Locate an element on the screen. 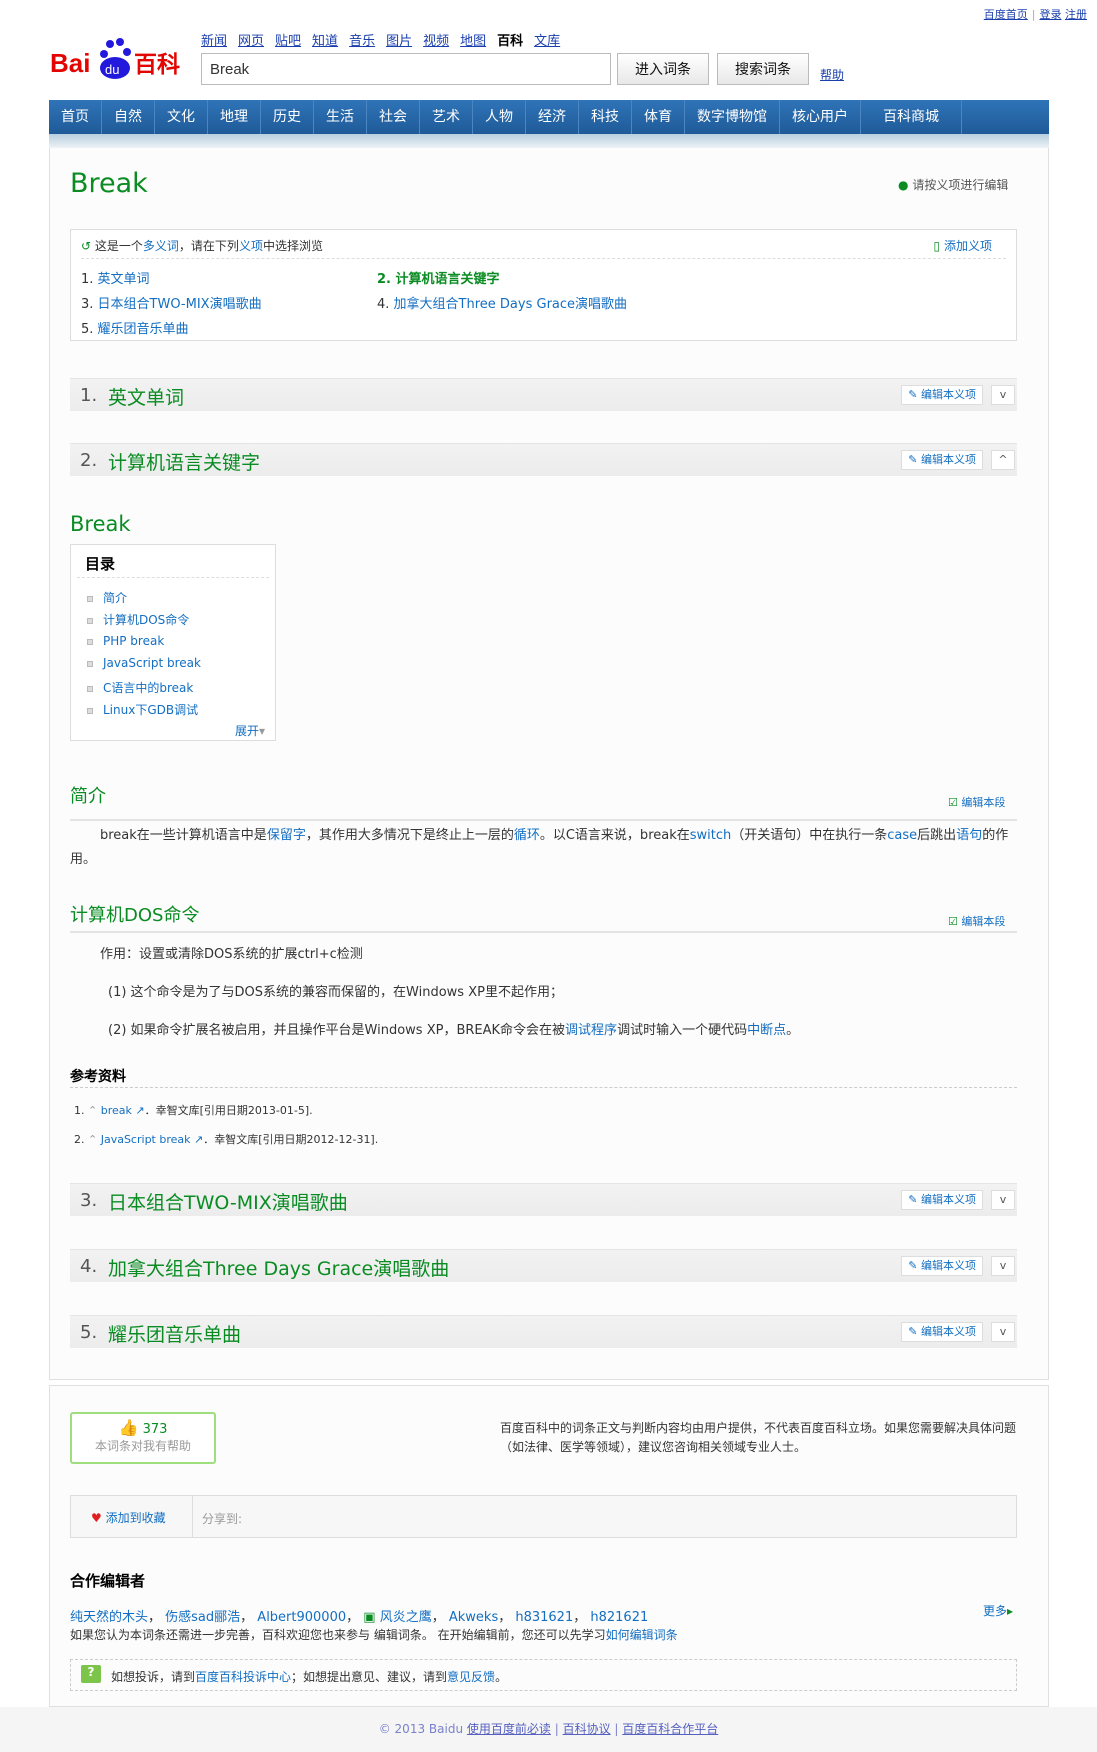  add-favorite-button: ♥ 添加到收藏 is located at coordinates (128, 1517).